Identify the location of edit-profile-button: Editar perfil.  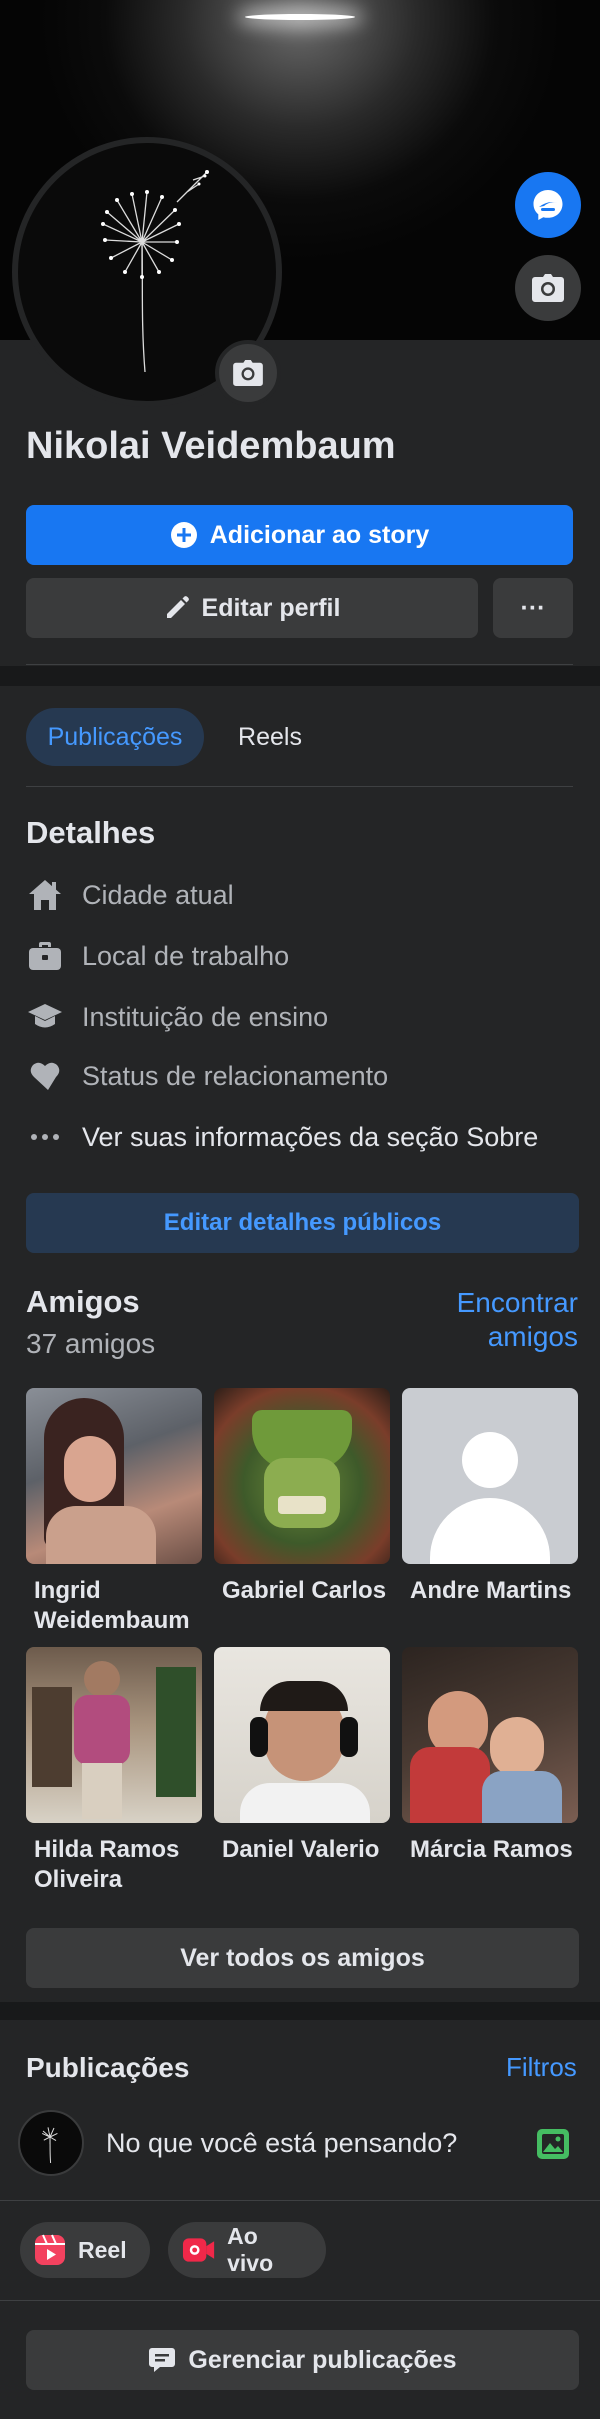
(252, 608).